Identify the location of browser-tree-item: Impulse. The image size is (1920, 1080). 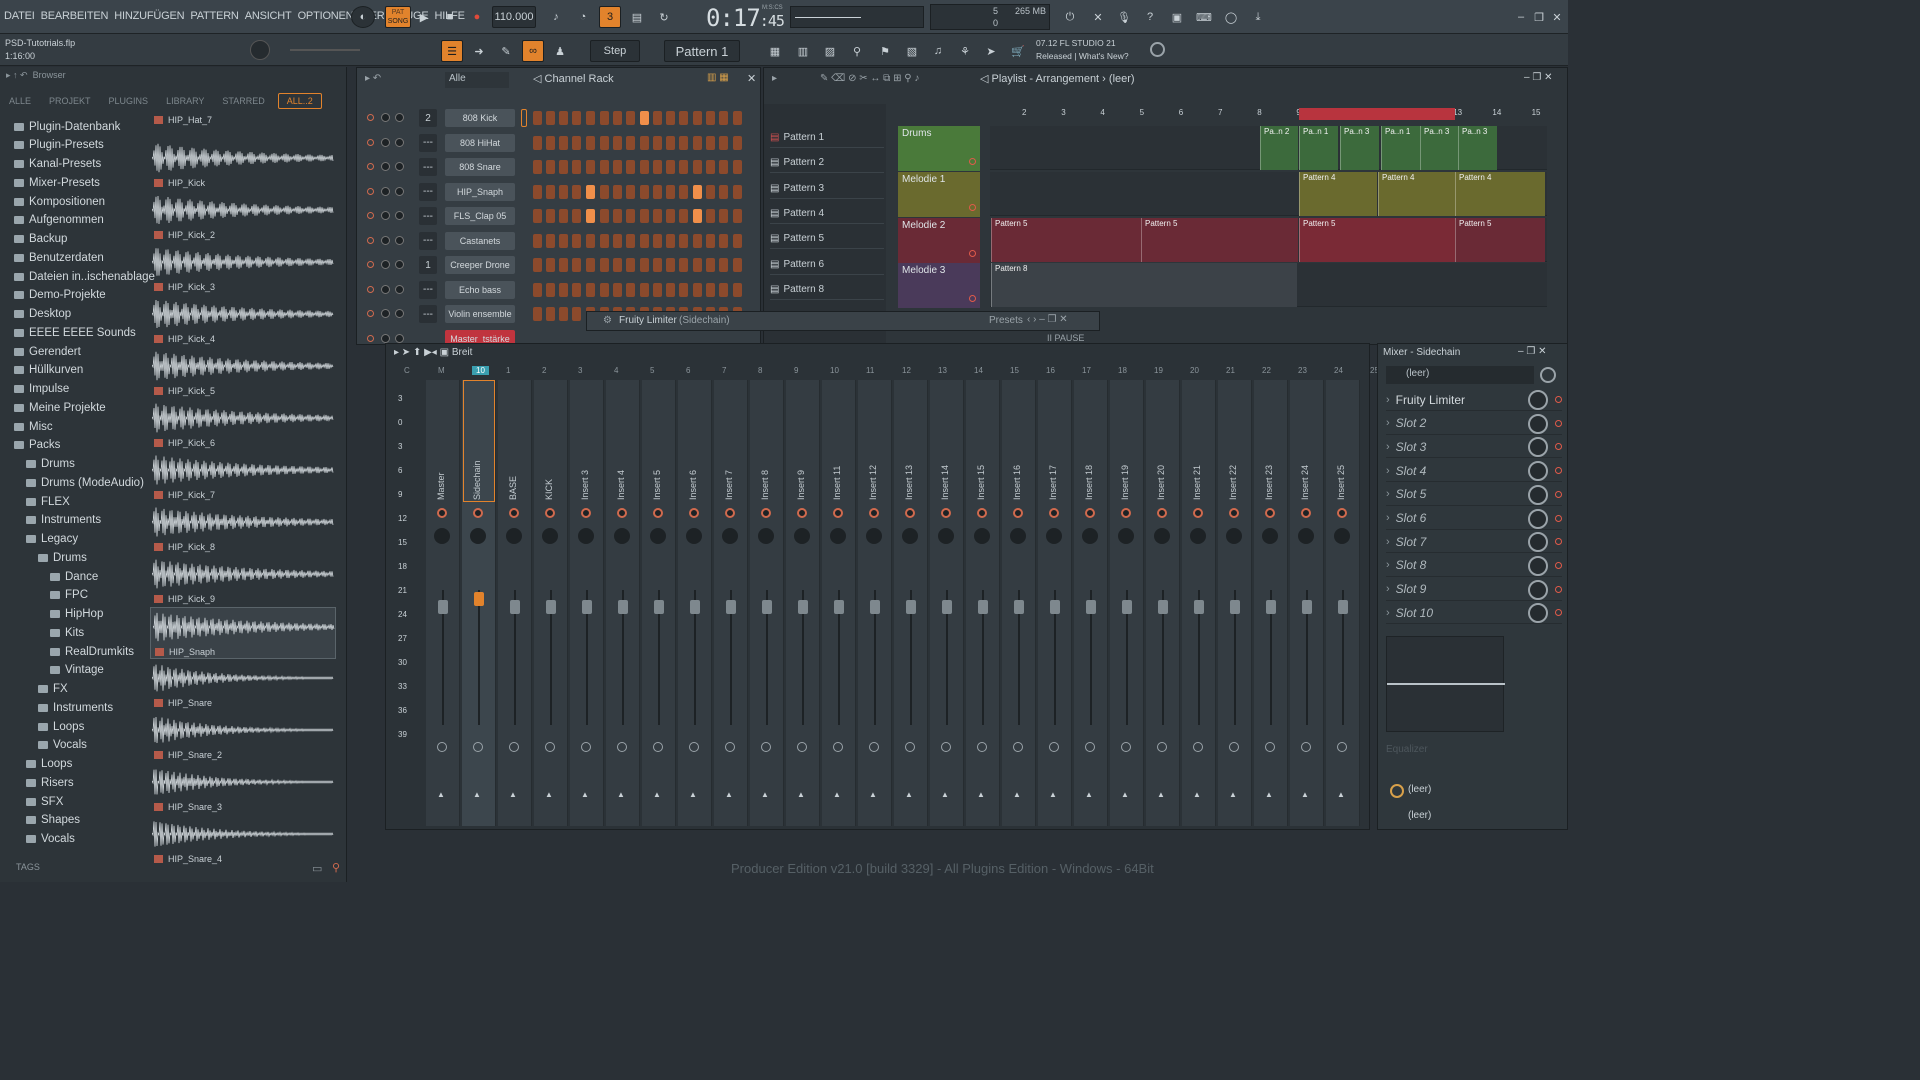
(41, 389).